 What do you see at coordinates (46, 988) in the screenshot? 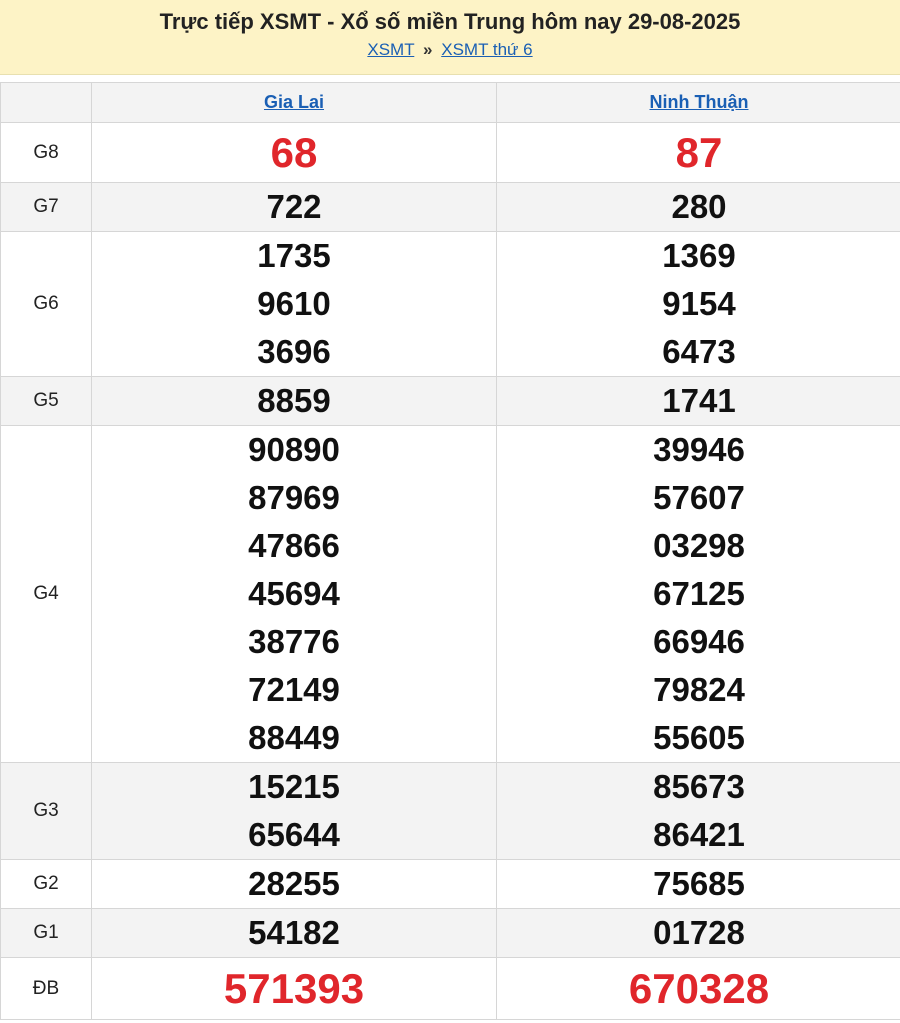
I see `prize-label: ĐB` at bounding box center [46, 988].